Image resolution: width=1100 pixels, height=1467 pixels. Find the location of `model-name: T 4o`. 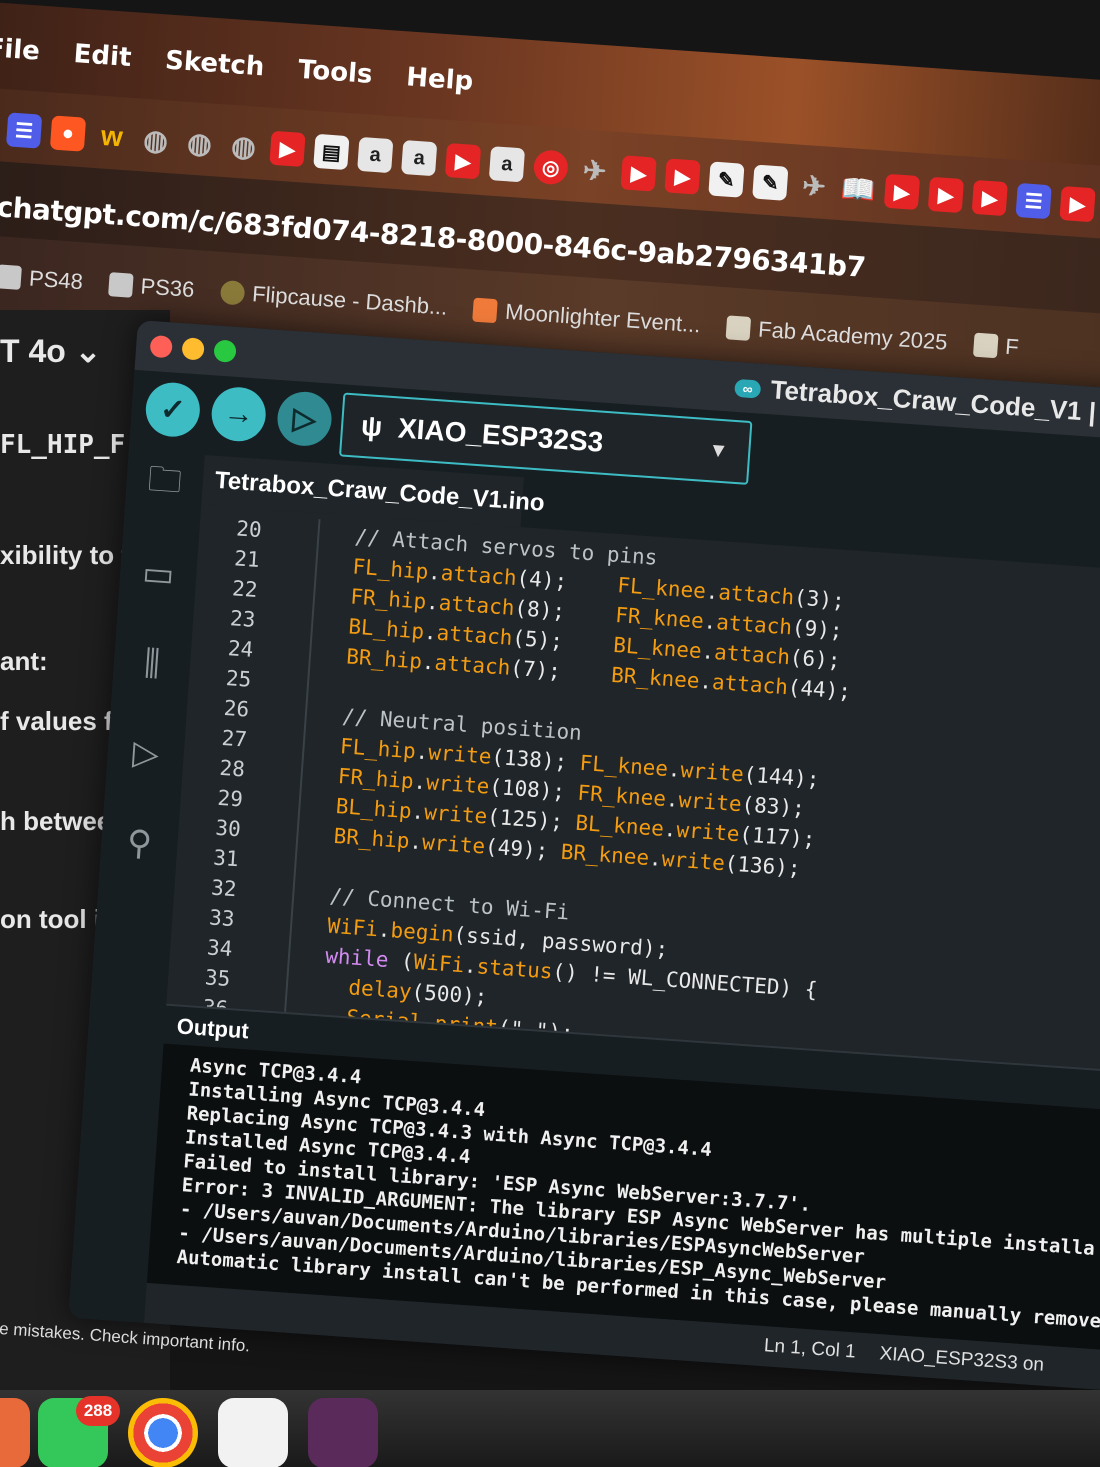

model-name: T 4o is located at coordinates (33, 351).